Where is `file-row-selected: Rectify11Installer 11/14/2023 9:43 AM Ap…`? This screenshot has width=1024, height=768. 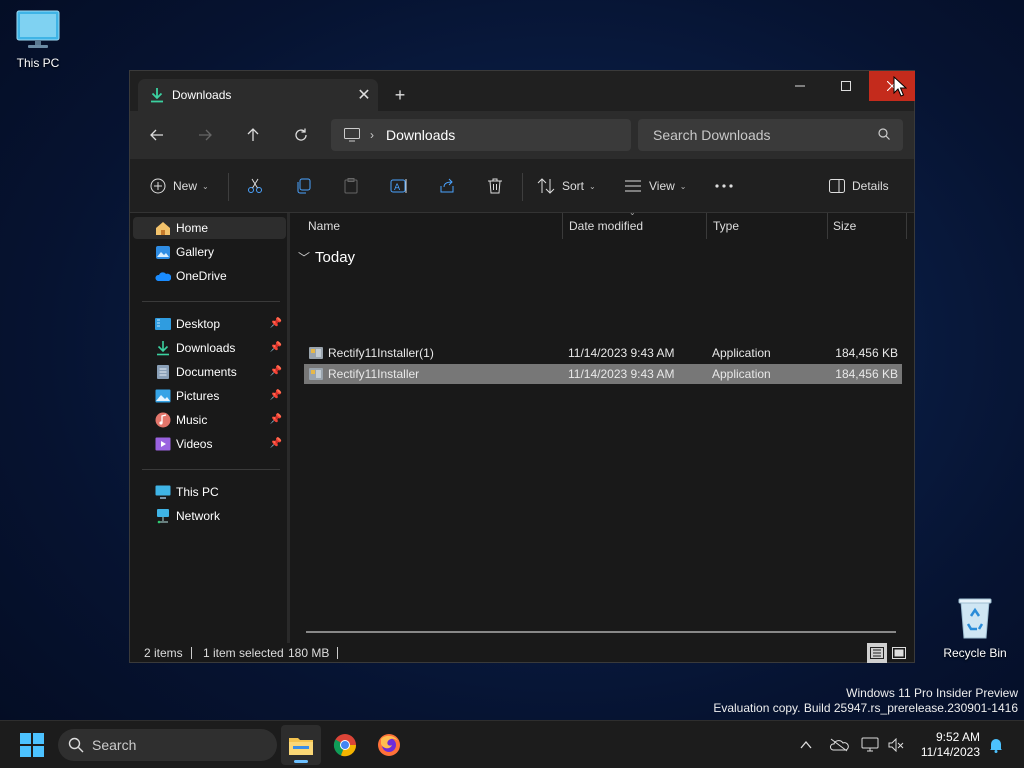 file-row-selected: Rectify11Installer 11/14/2023 9:43 AM Ap… is located at coordinates (603, 374).